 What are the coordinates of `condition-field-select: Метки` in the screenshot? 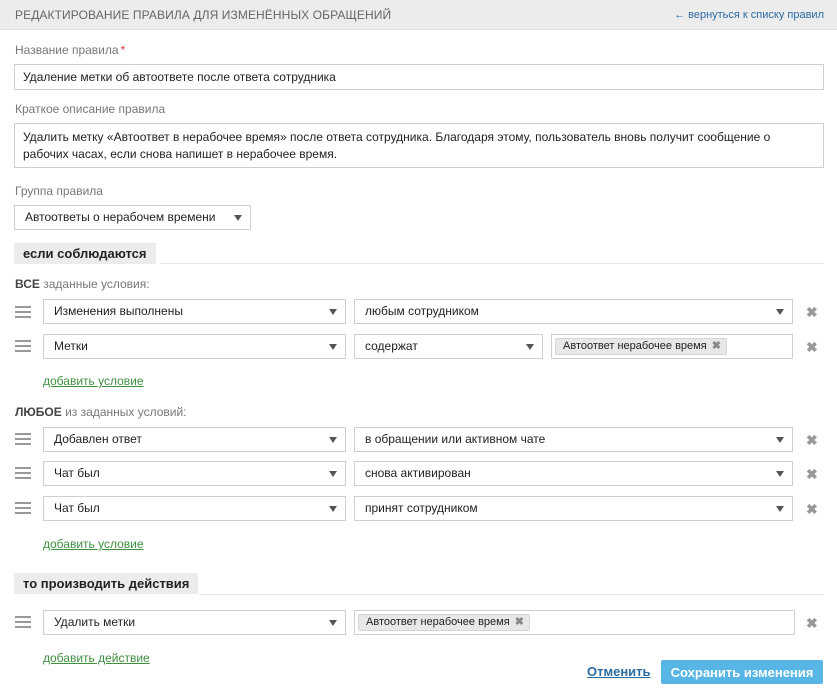 It's located at (194, 346).